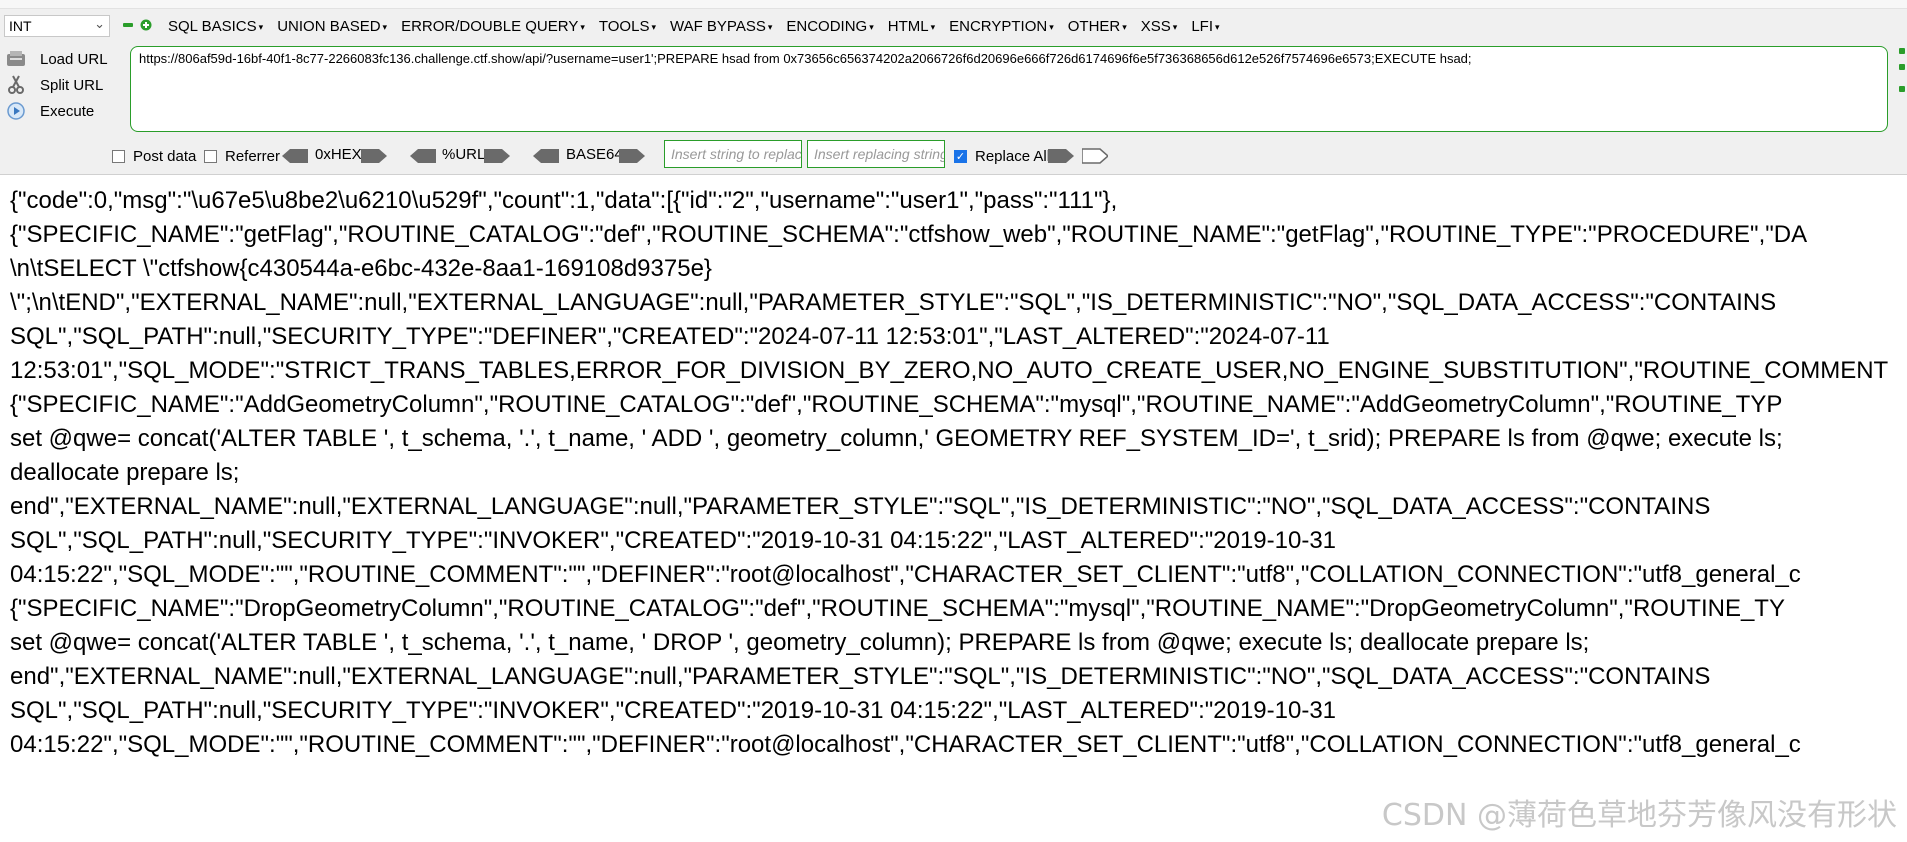  I want to click on url-encoding-label: %URL, so click(464, 154).